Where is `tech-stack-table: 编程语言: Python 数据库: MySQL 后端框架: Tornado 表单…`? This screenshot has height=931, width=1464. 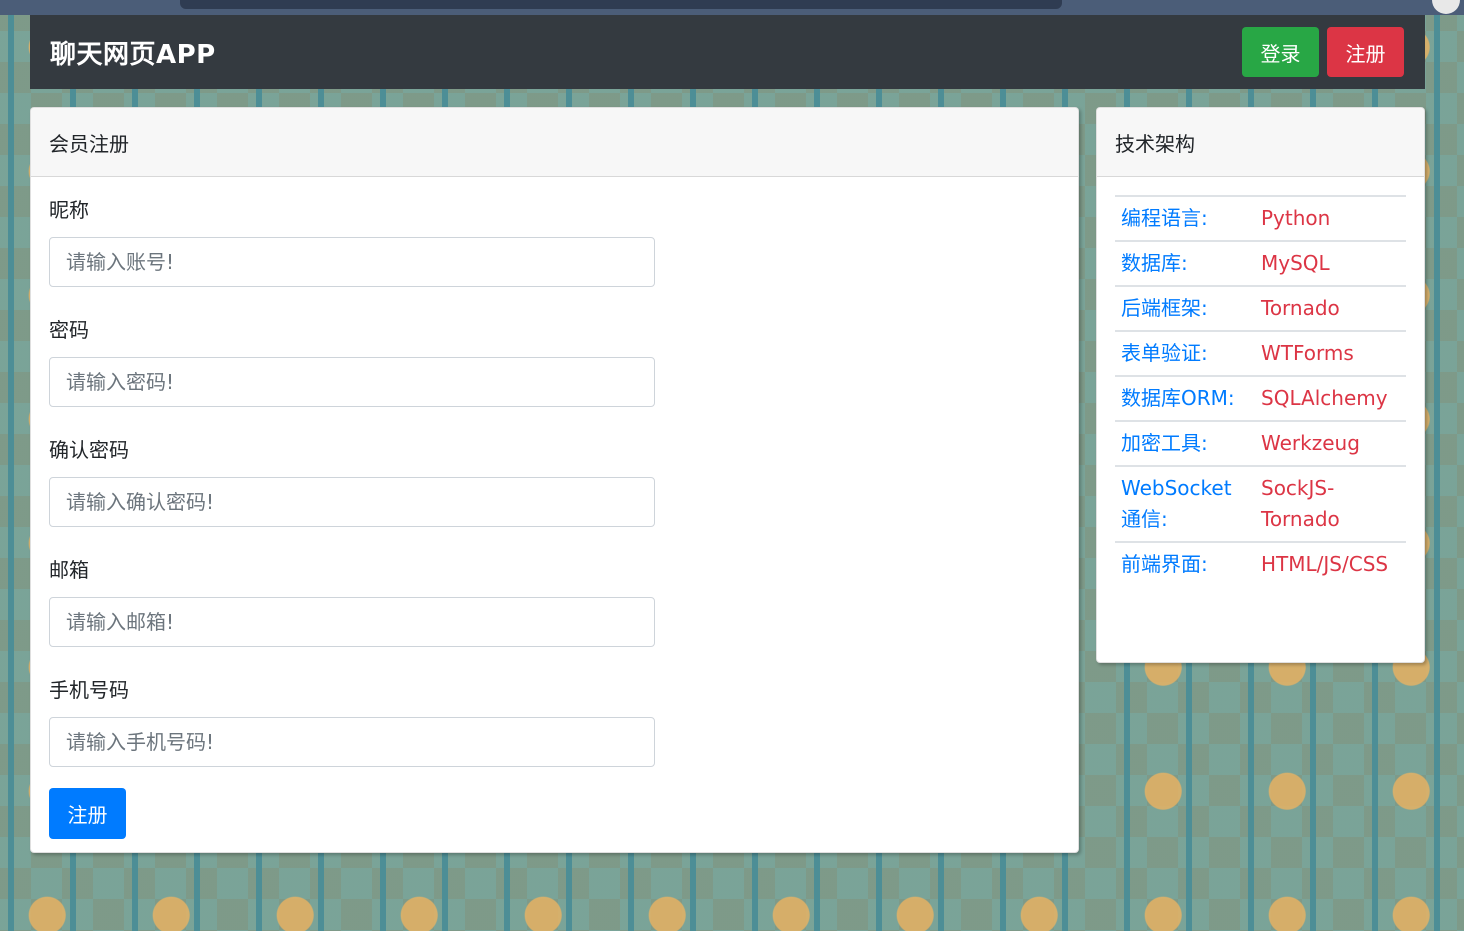
tech-stack-table: 编程语言: Python 数据库: MySQL 后端框架: Tornado 表单… is located at coordinates (1260, 390).